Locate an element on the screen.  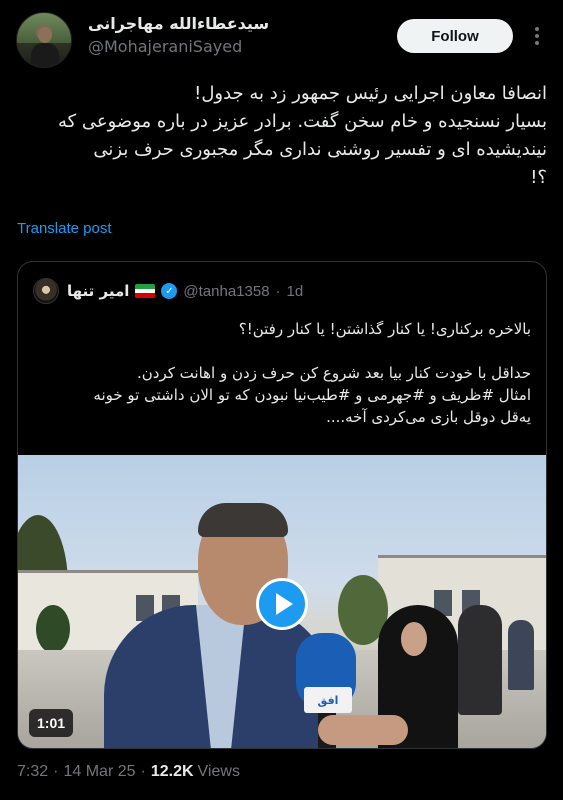
play-icon is located at coordinates (284, 604).